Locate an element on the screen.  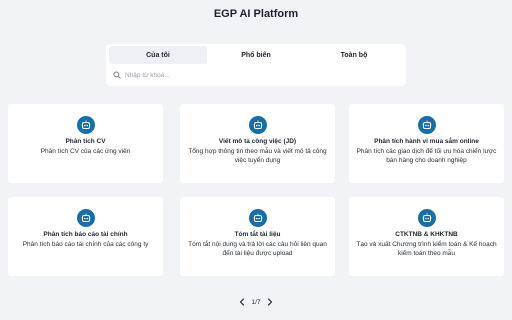
chevron-right-icon is located at coordinates (269, 302).